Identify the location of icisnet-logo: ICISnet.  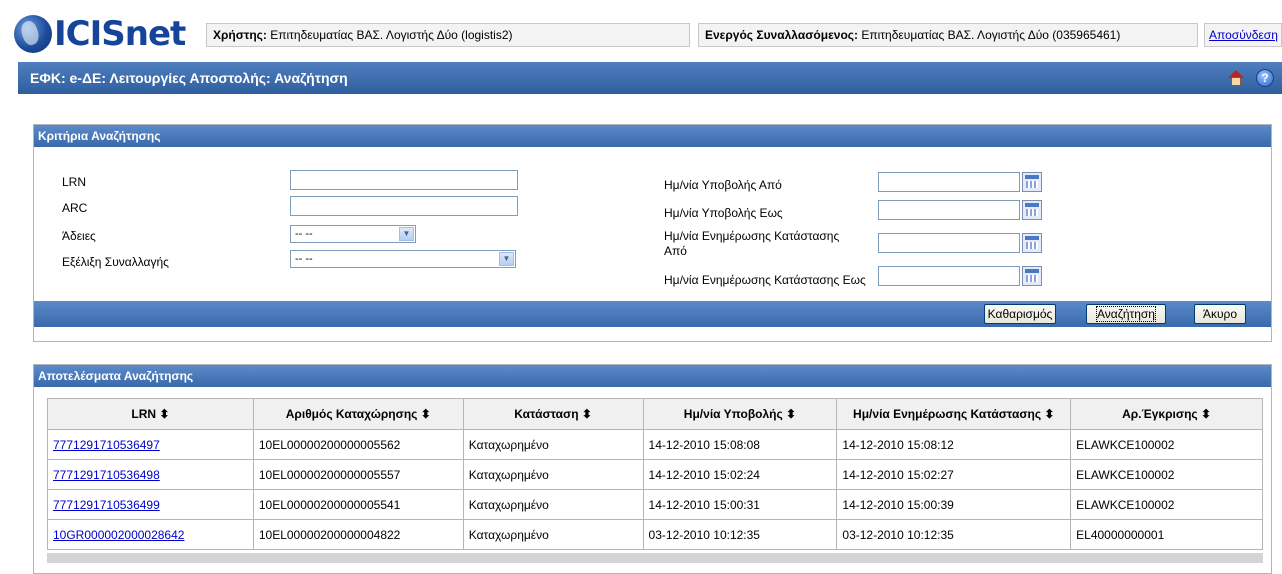
(100, 34).